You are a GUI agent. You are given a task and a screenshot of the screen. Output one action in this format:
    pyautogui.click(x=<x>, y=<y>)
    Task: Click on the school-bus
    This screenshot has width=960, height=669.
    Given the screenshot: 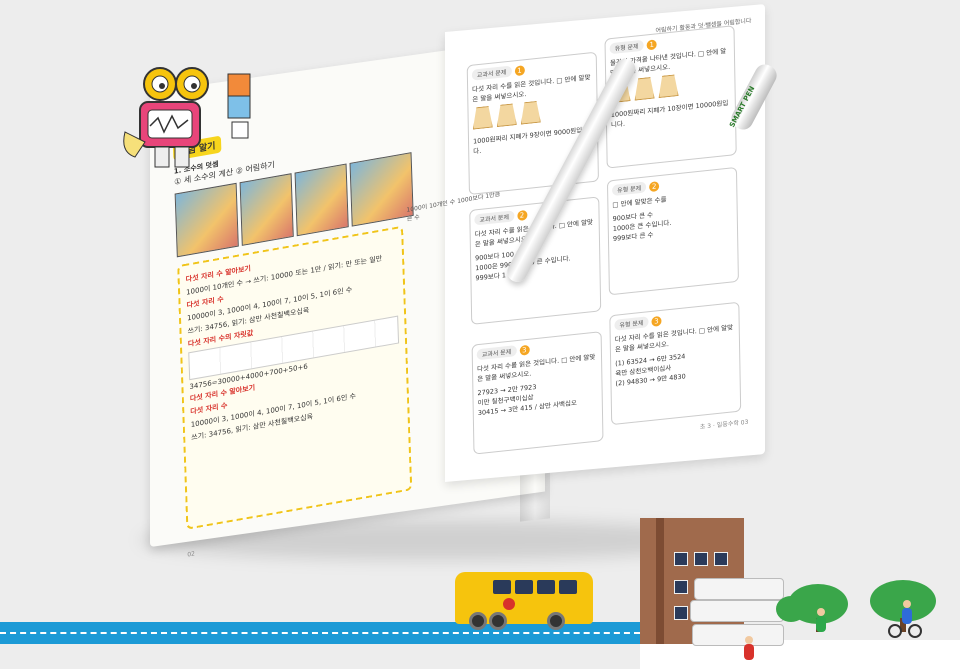 What is the action you would take?
    pyautogui.click(x=524, y=601)
    